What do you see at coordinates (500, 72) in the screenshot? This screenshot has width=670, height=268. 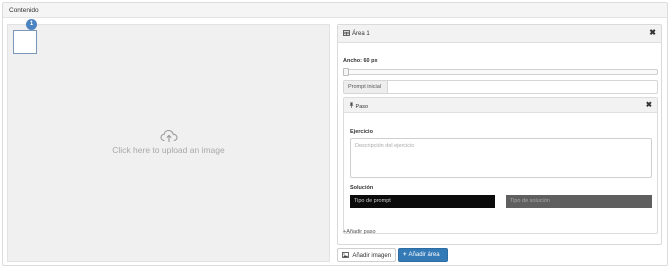 I see `width-slider` at bounding box center [500, 72].